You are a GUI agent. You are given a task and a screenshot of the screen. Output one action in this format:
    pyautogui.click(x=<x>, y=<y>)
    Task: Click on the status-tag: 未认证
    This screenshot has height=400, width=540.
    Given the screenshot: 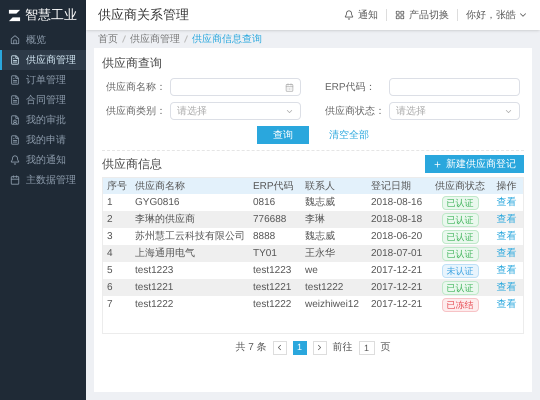 What is the action you would take?
    pyautogui.click(x=460, y=271)
    